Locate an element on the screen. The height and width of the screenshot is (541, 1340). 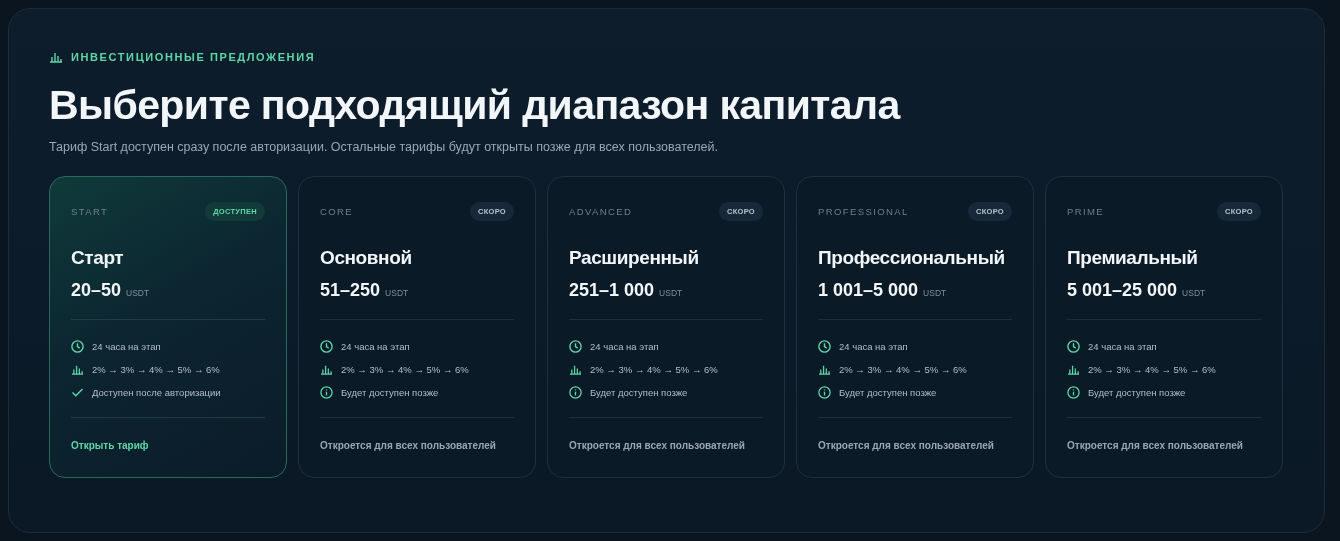
plan-range: 20–50 is located at coordinates (96, 290).